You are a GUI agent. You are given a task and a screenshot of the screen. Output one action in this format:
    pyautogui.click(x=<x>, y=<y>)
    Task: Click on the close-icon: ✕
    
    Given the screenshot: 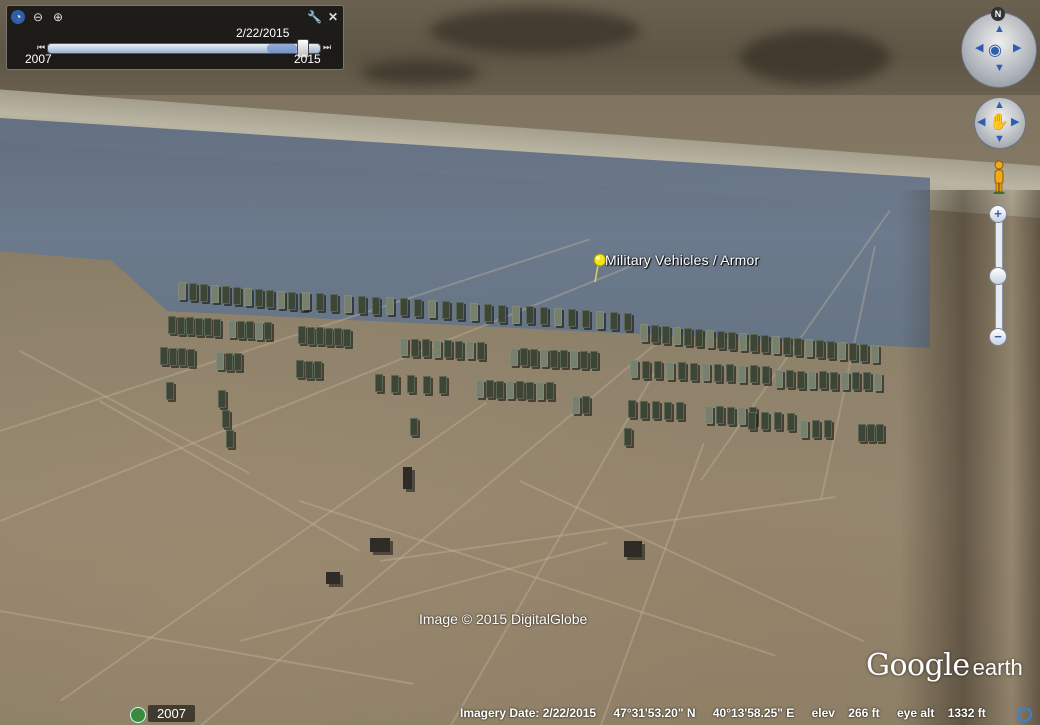 What is the action you would take?
    pyautogui.click(x=333, y=17)
    